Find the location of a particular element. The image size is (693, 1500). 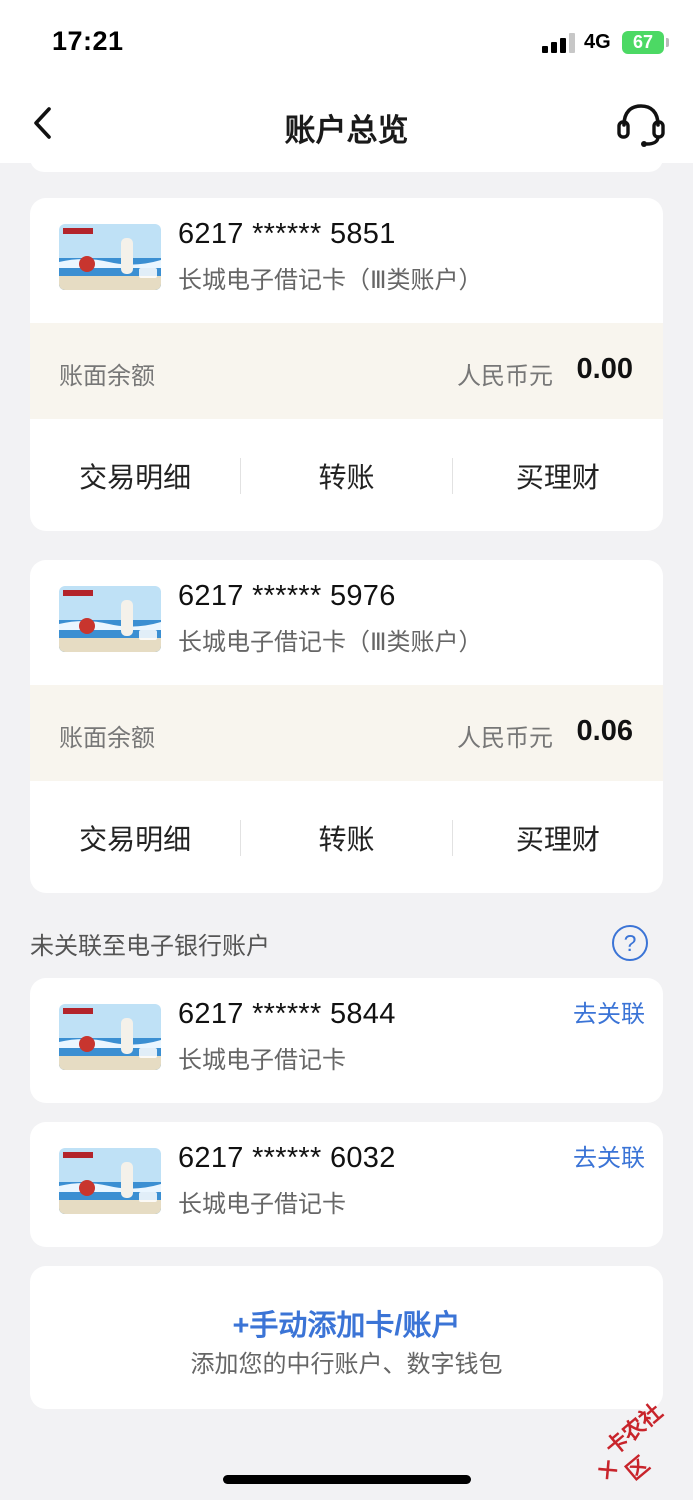

card-number: 6217 ****** 6032 is located at coordinates (287, 1158).